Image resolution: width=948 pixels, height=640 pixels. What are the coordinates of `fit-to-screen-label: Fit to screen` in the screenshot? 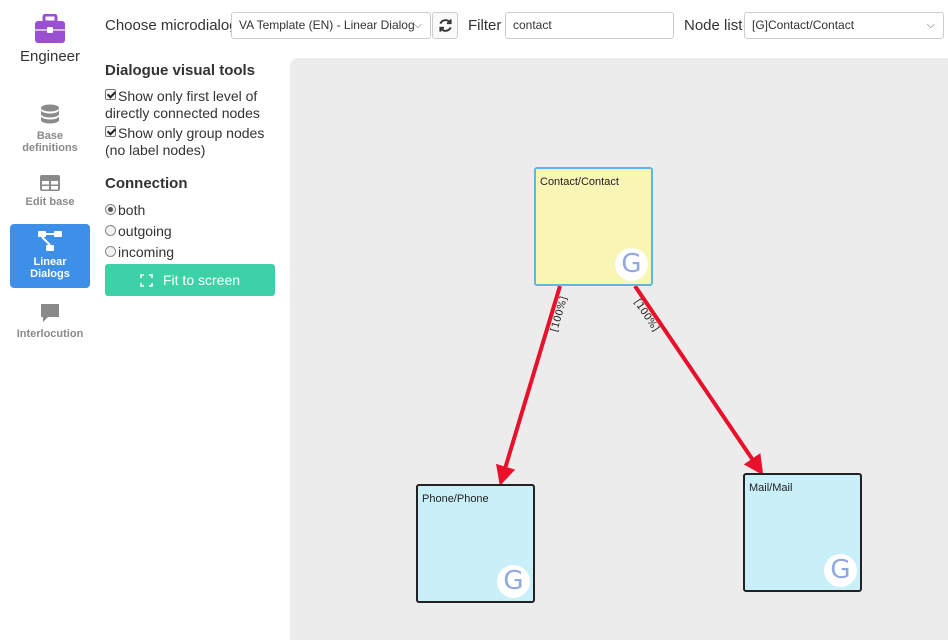 It's located at (201, 280).